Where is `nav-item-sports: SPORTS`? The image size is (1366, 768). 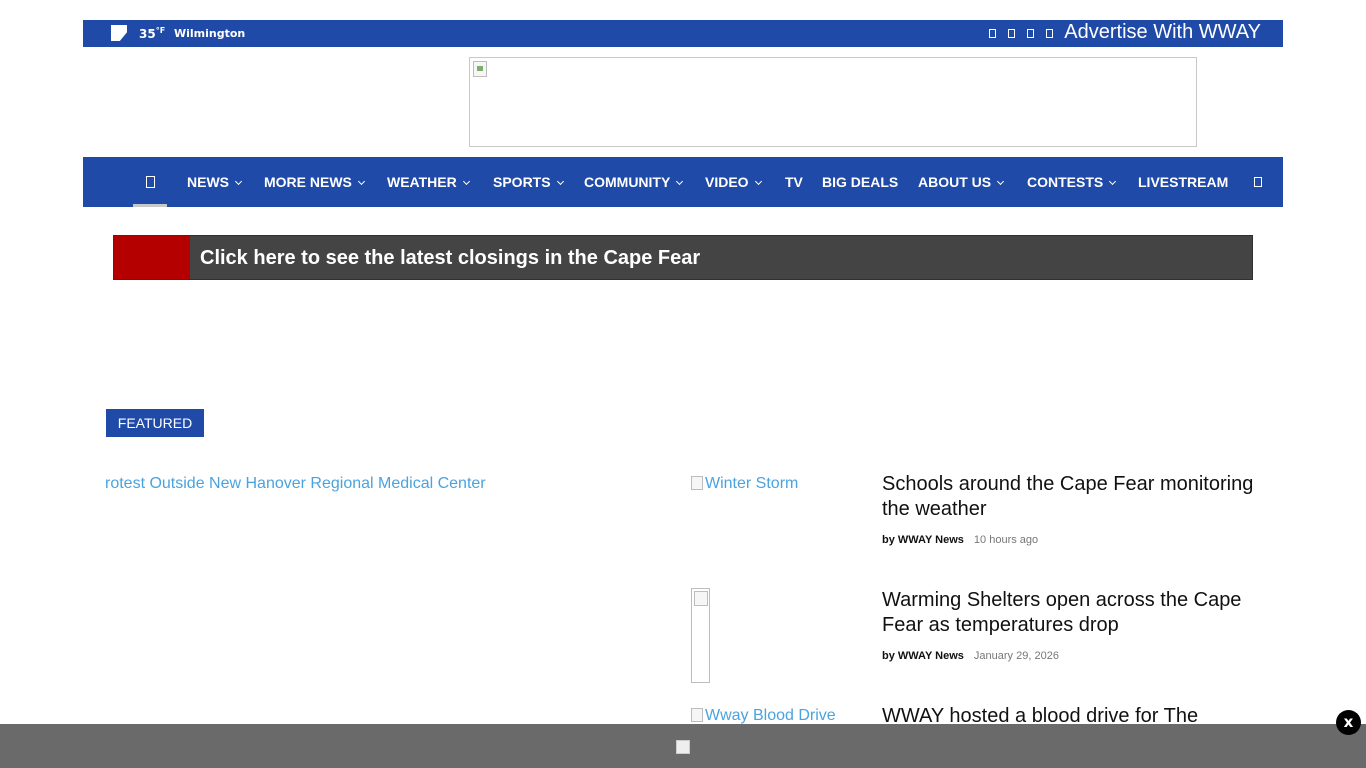
nav-item-sports: SPORTS is located at coordinates (528, 182).